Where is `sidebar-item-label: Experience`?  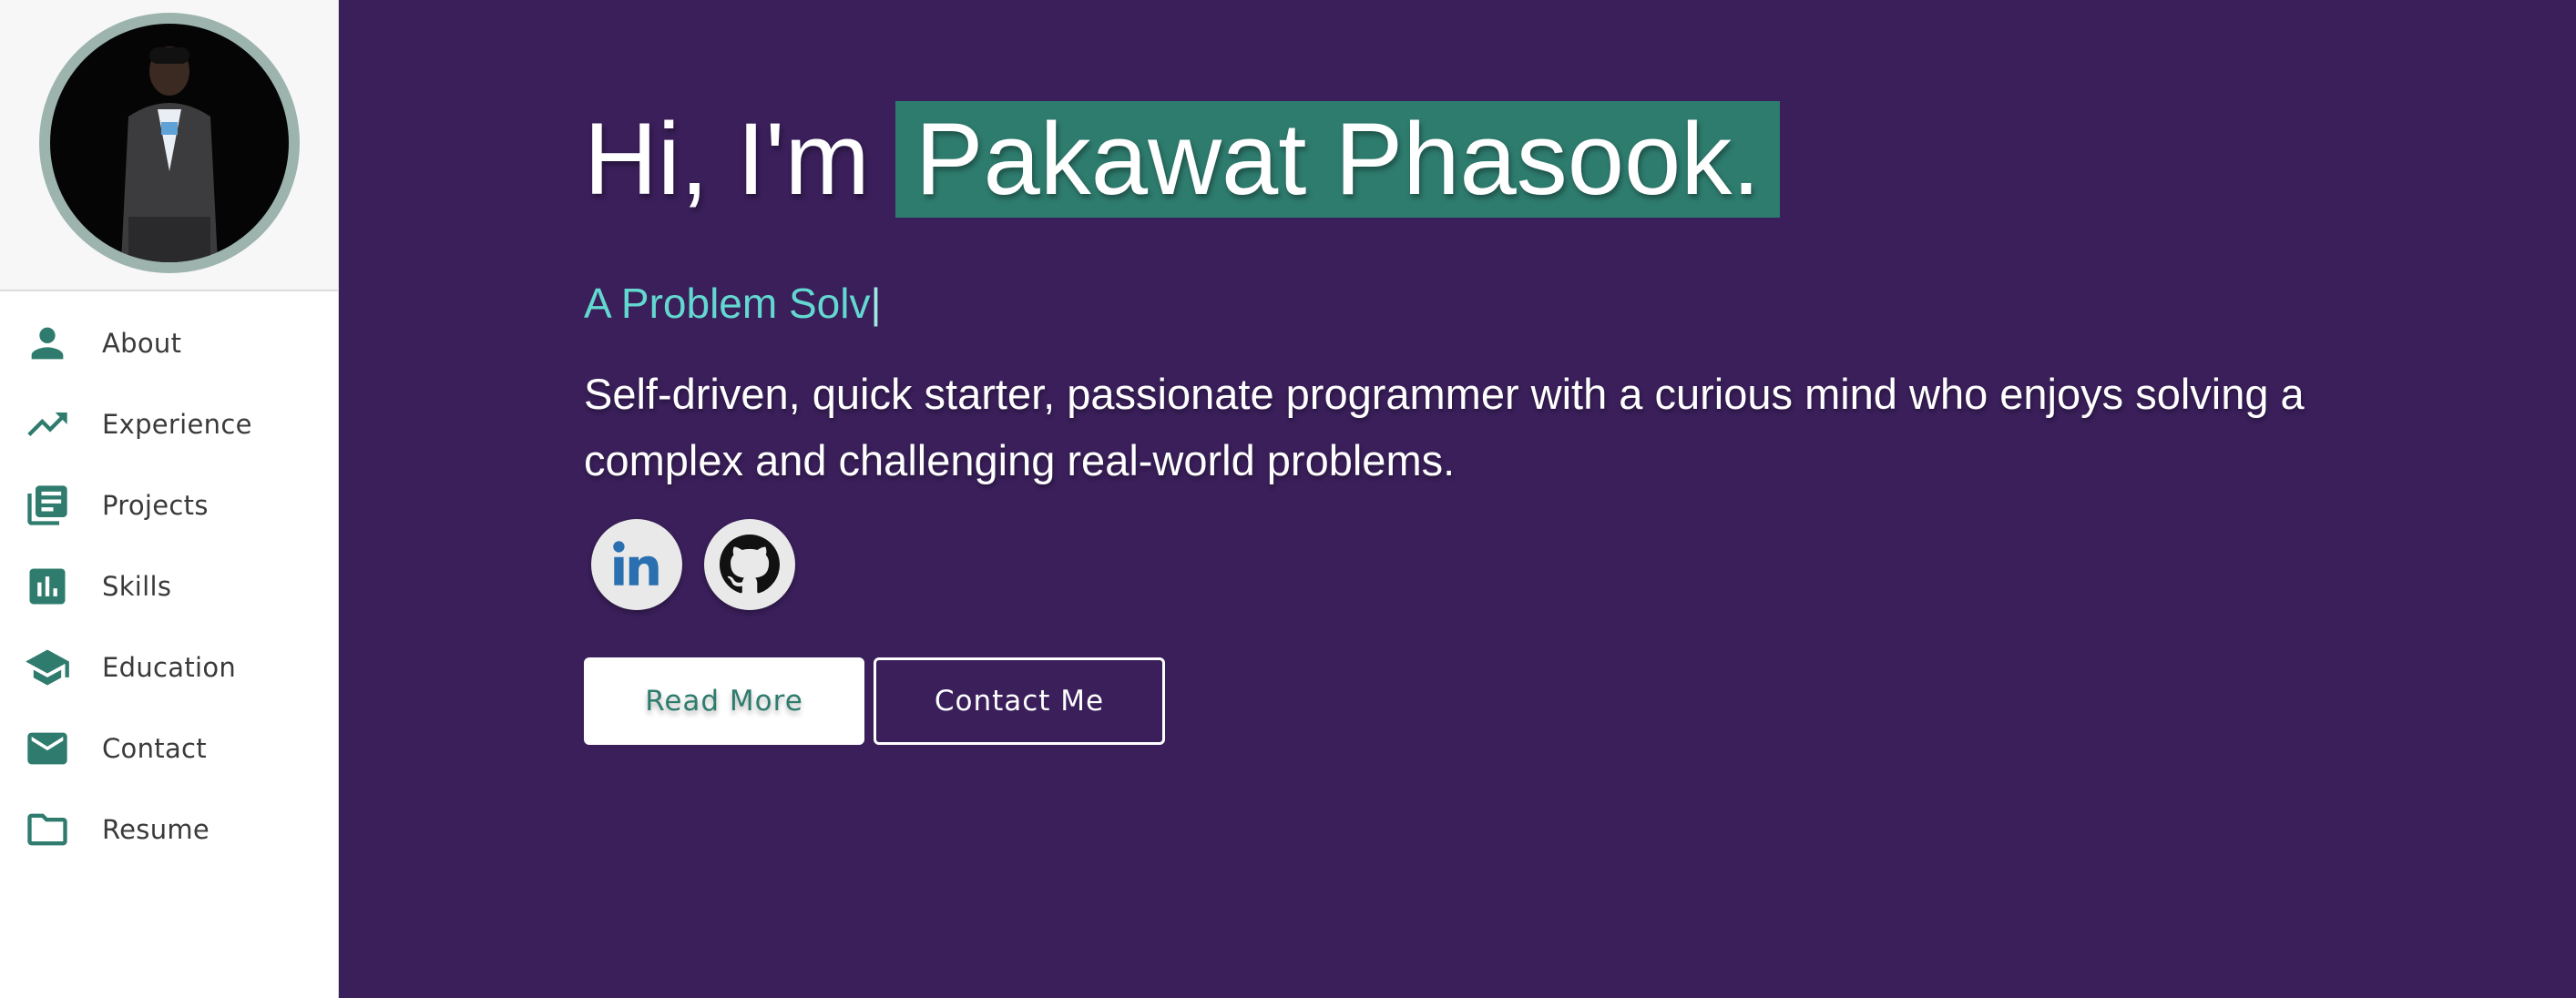 sidebar-item-label: Experience is located at coordinates (177, 424).